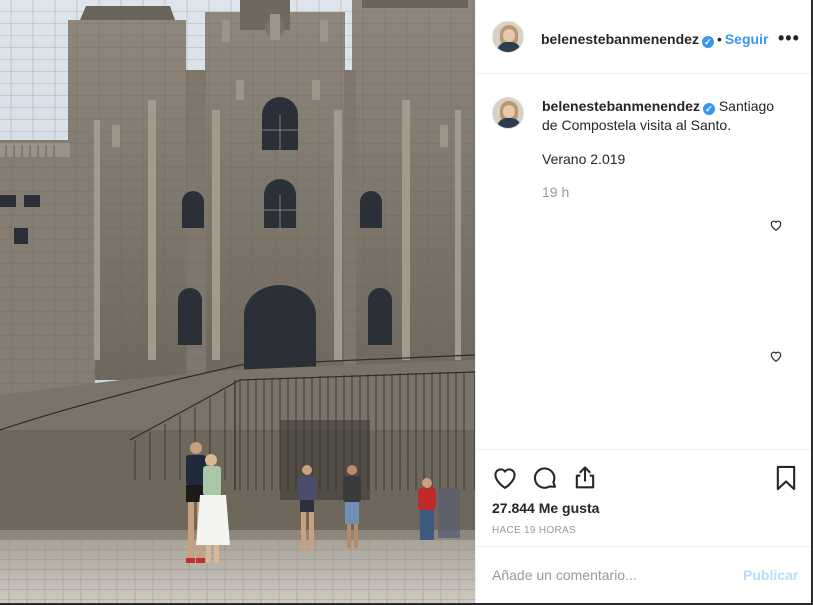 The image size is (813, 605). What do you see at coordinates (534, 530) in the screenshot?
I see `post-timestamp: HACE 19 HORAS` at bounding box center [534, 530].